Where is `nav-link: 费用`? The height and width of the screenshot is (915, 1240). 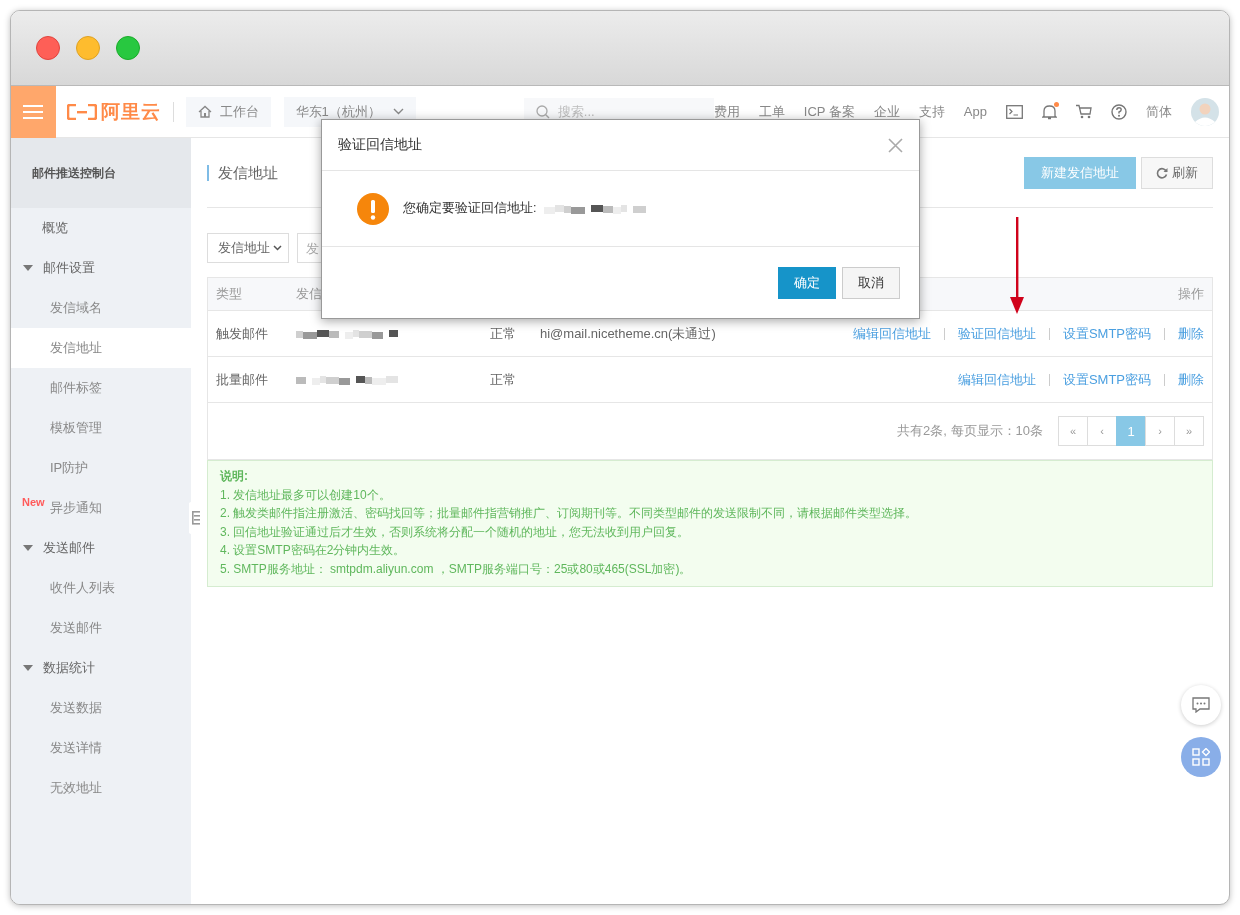 nav-link: 费用 is located at coordinates (726, 111).